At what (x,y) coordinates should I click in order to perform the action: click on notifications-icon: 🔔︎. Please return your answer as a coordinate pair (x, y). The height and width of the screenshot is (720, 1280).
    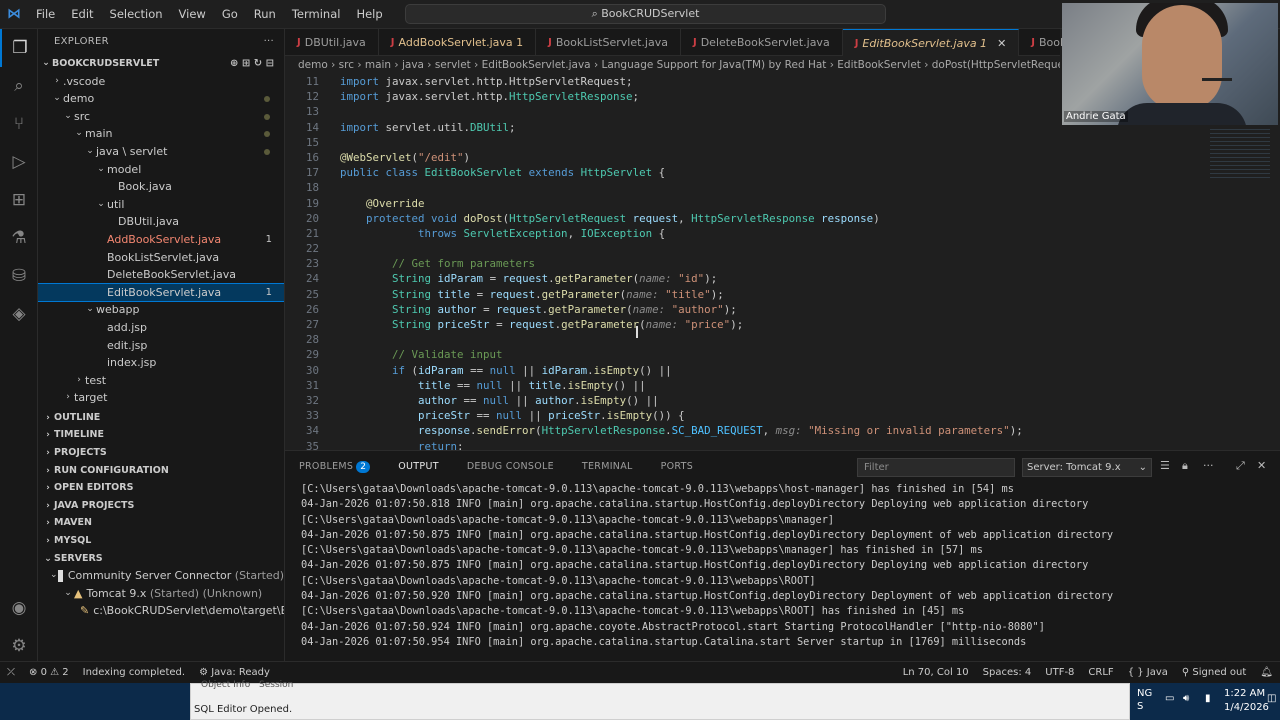
    Looking at the image, I should click on (1266, 672).